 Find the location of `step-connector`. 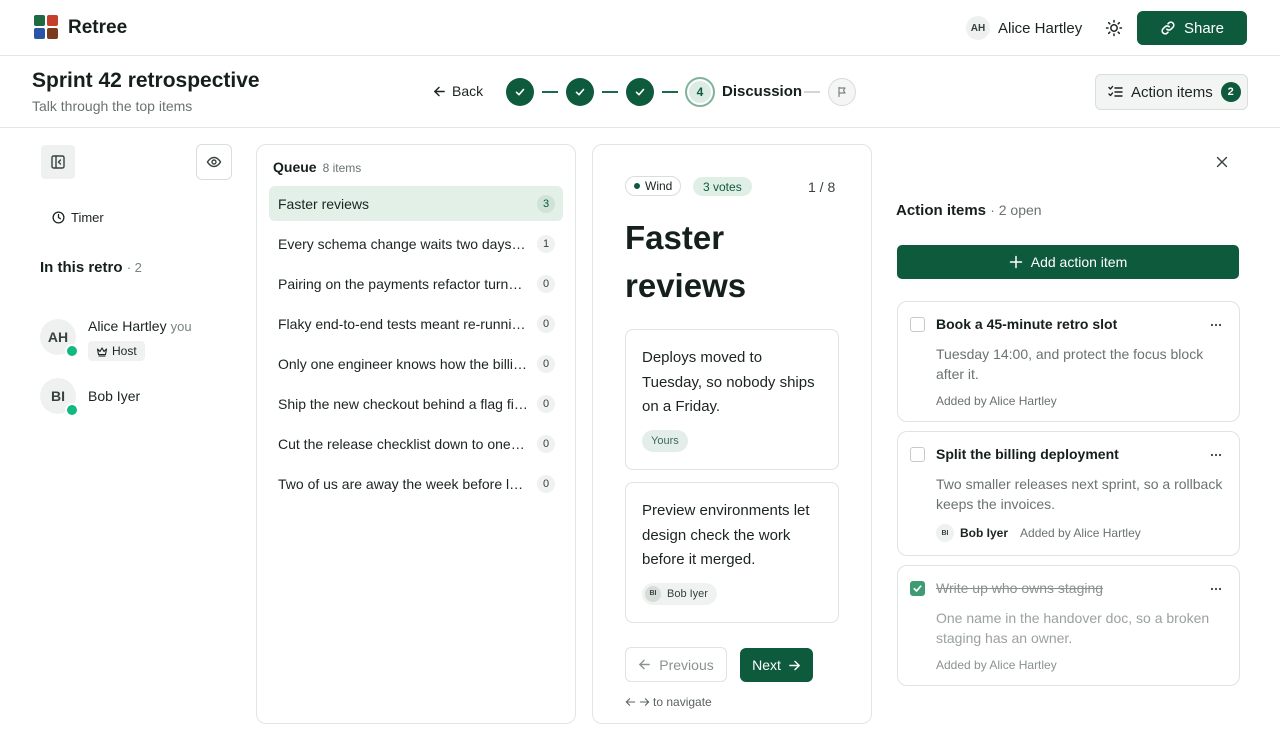

step-connector is located at coordinates (550, 92).